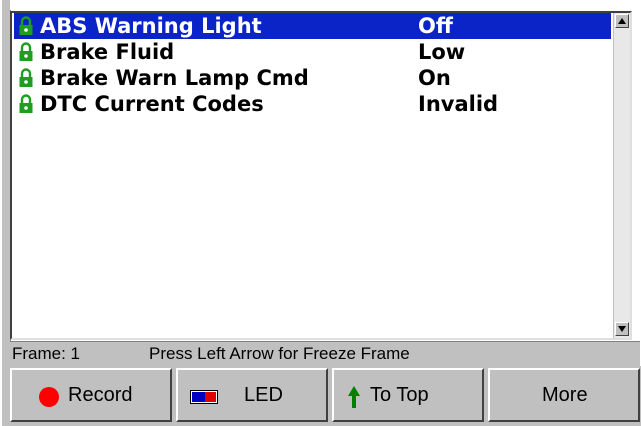 The height and width of the screenshot is (426, 641). Describe the element at coordinates (204, 397) in the screenshot. I see `led-indicator-icon` at that location.